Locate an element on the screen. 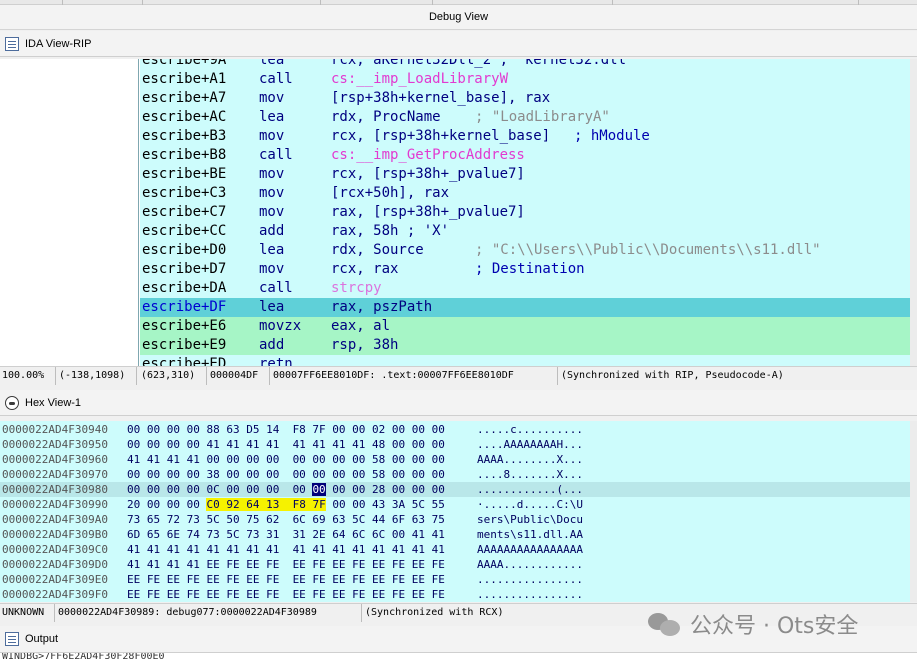  hex-address: 0000022AD4F309C0 is located at coordinates (55, 549).